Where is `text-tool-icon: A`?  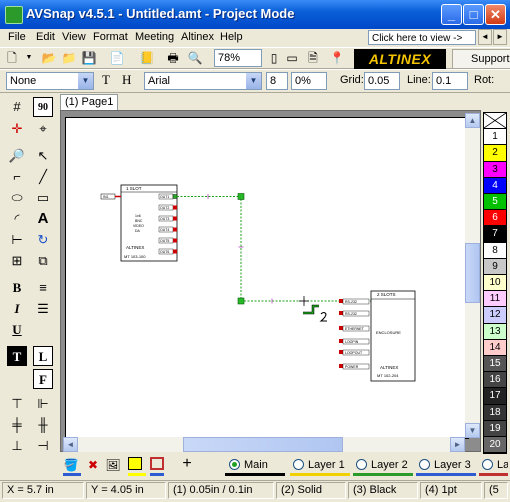
text-tool-icon: A is located at coordinates (43, 219).